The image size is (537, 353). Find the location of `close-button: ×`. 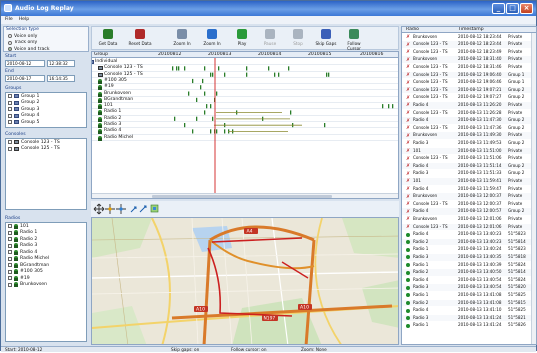

close-button: × is located at coordinates (526, 8).